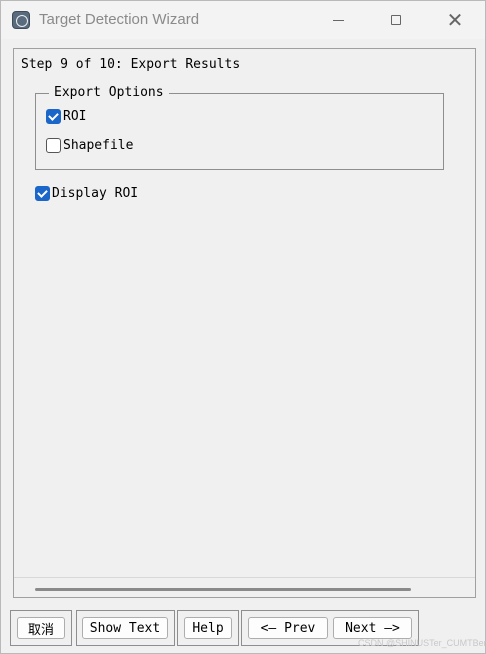  What do you see at coordinates (288, 628) in the screenshot?
I see `prev-button: <— Prev` at bounding box center [288, 628].